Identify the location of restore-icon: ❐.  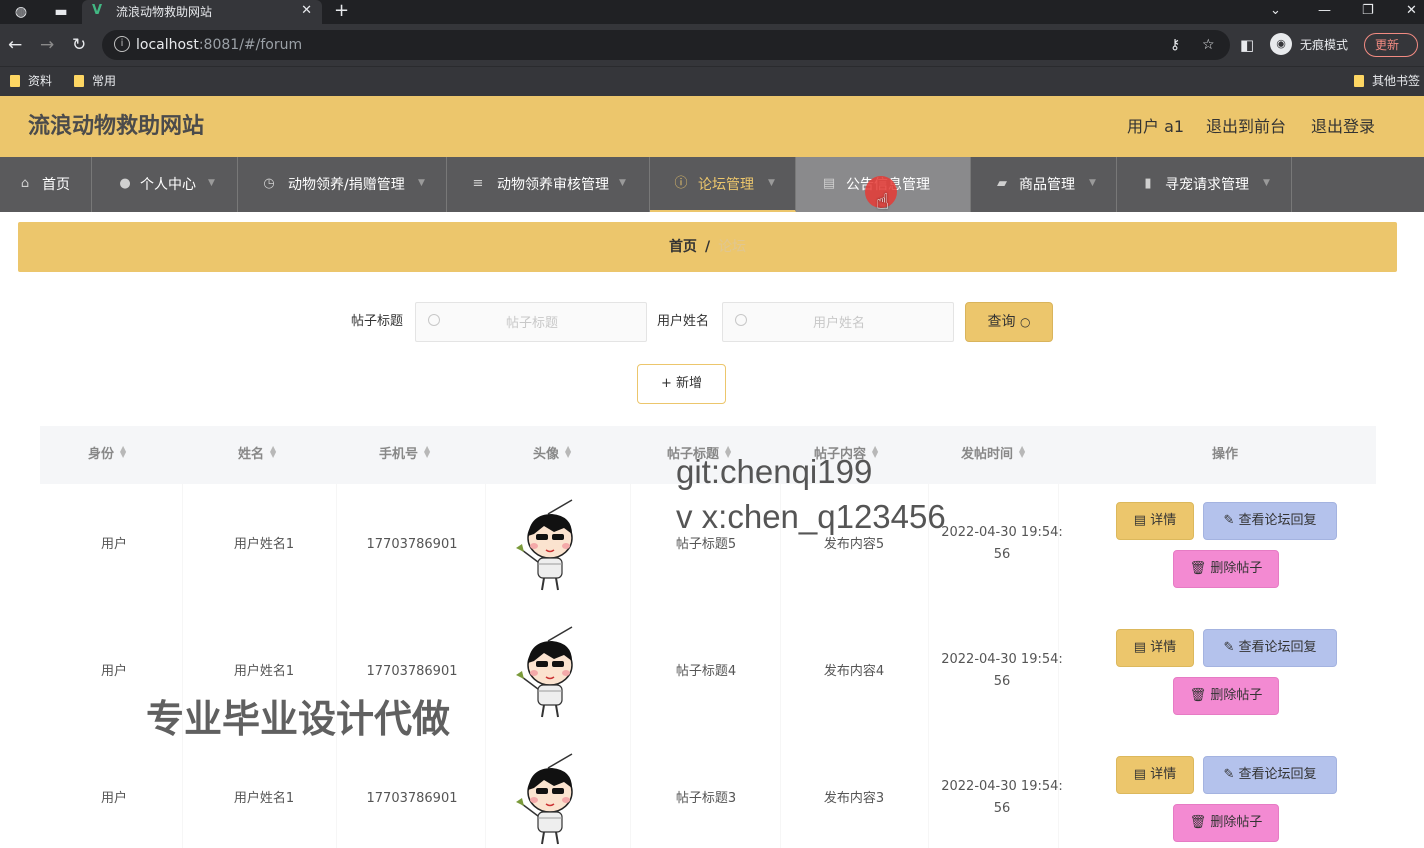
(1368, 11).